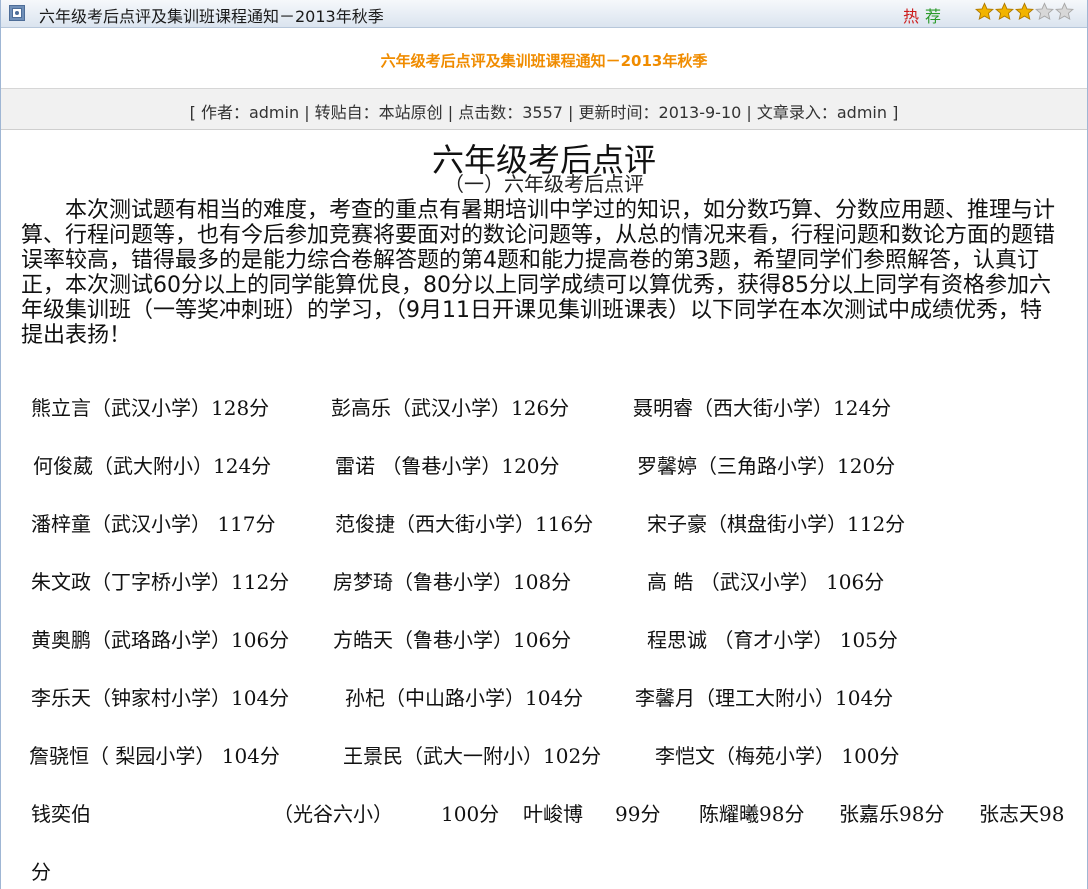 The height and width of the screenshot is (889, 1088). What do you see at coordinates (17, 13) in the screenshot?
I see `document-icon` at bounding box center [17, 13].